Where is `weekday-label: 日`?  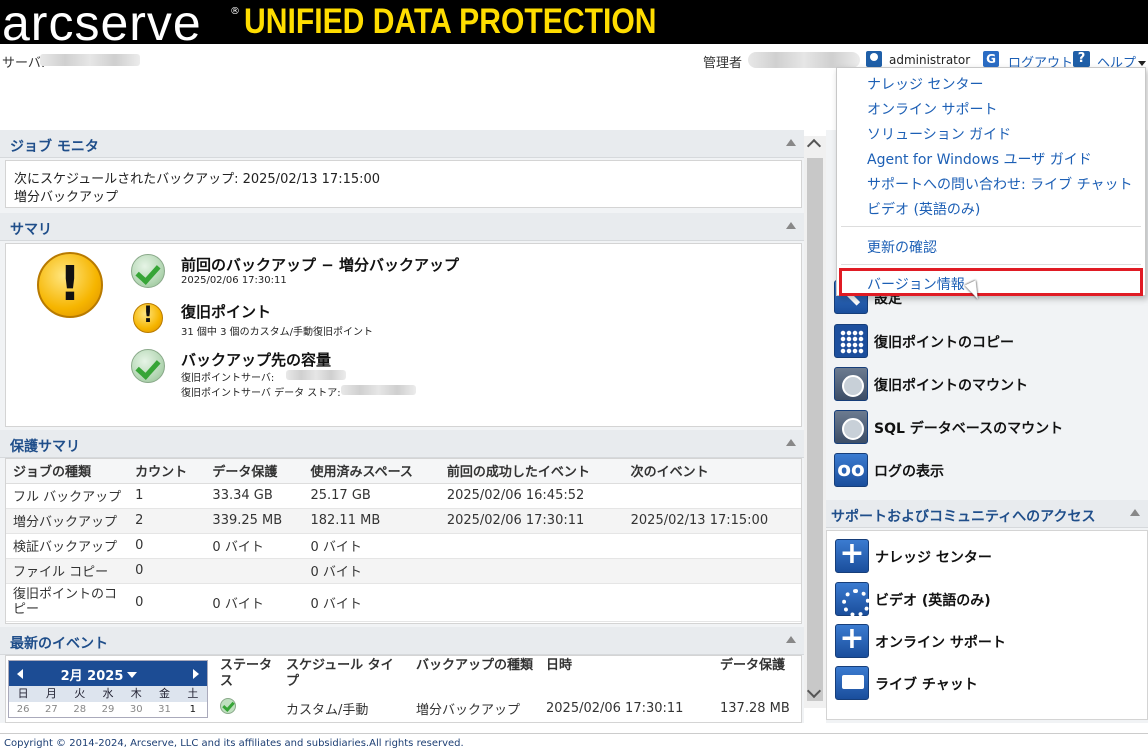 weekday-label: 日 is located at coordinates (23, 693).